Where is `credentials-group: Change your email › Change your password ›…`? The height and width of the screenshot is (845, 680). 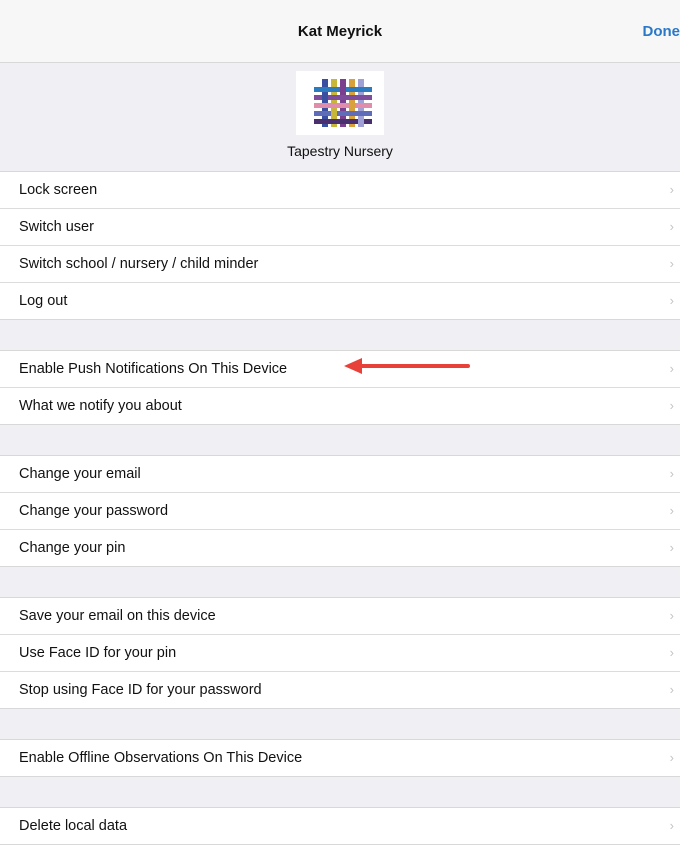
credentials-group: Change your email › Change your password ›… is located at coordinates (340, 511).